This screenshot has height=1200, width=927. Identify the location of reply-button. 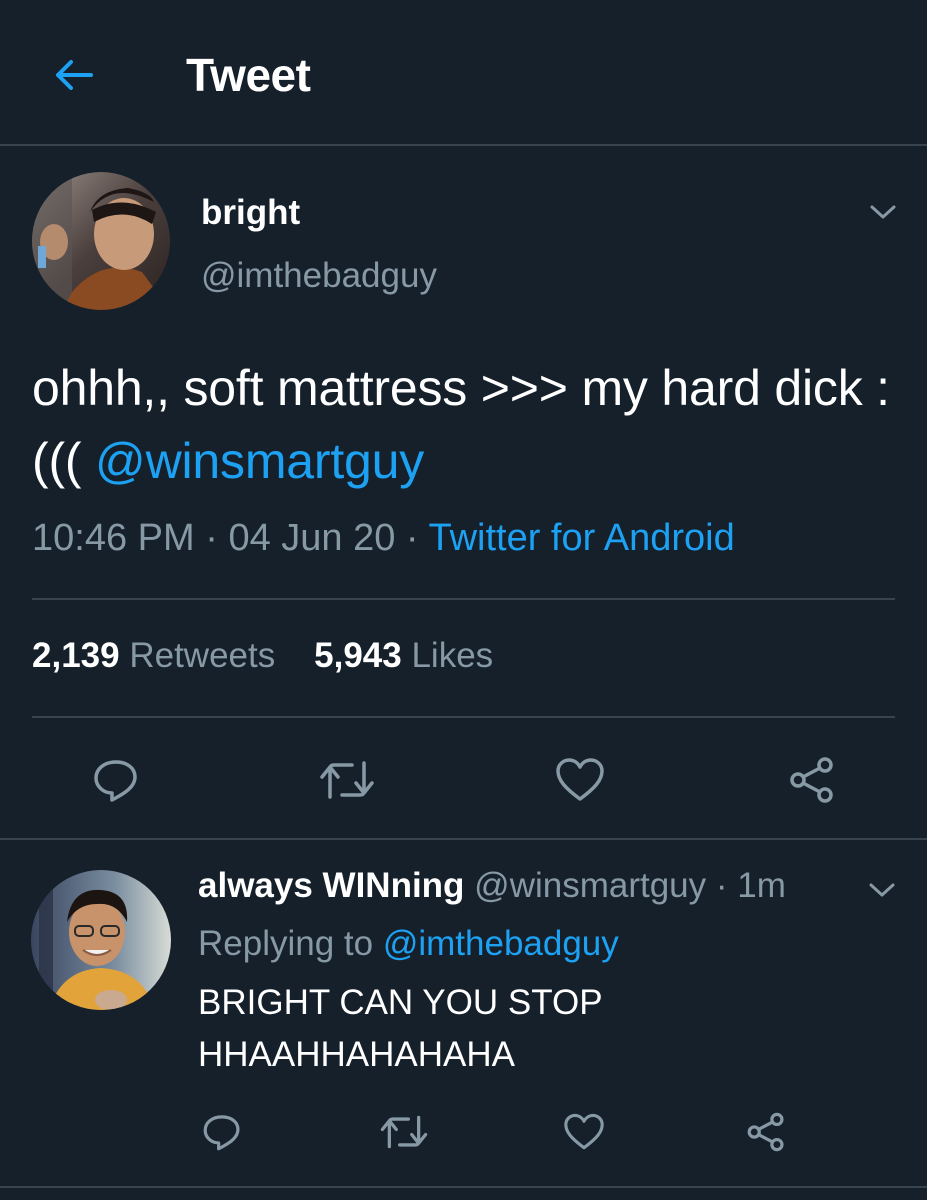
(116, 780).